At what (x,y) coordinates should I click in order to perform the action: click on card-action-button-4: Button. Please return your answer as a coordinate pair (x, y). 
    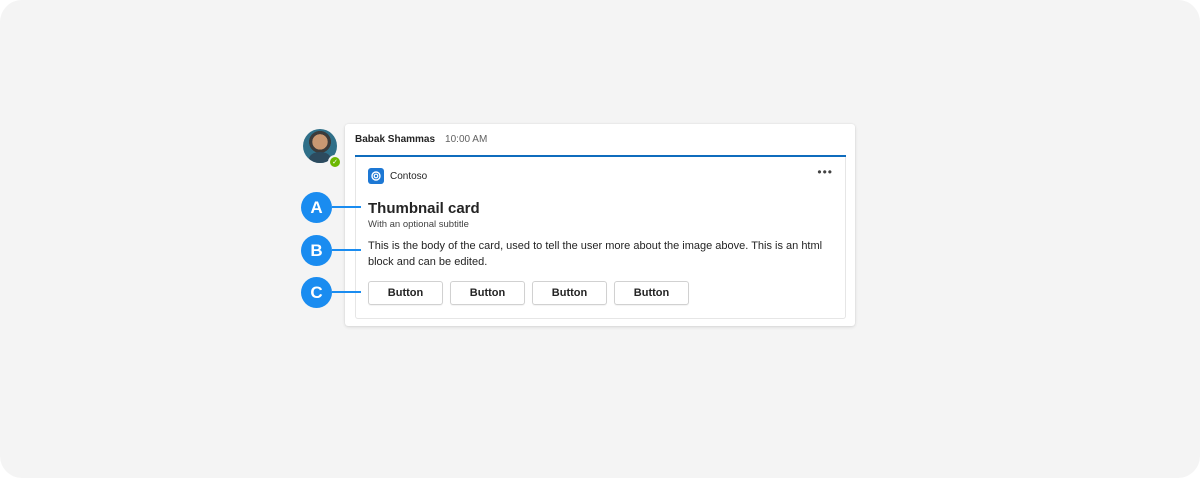
    Looking at the image, I should click on (651, 293).